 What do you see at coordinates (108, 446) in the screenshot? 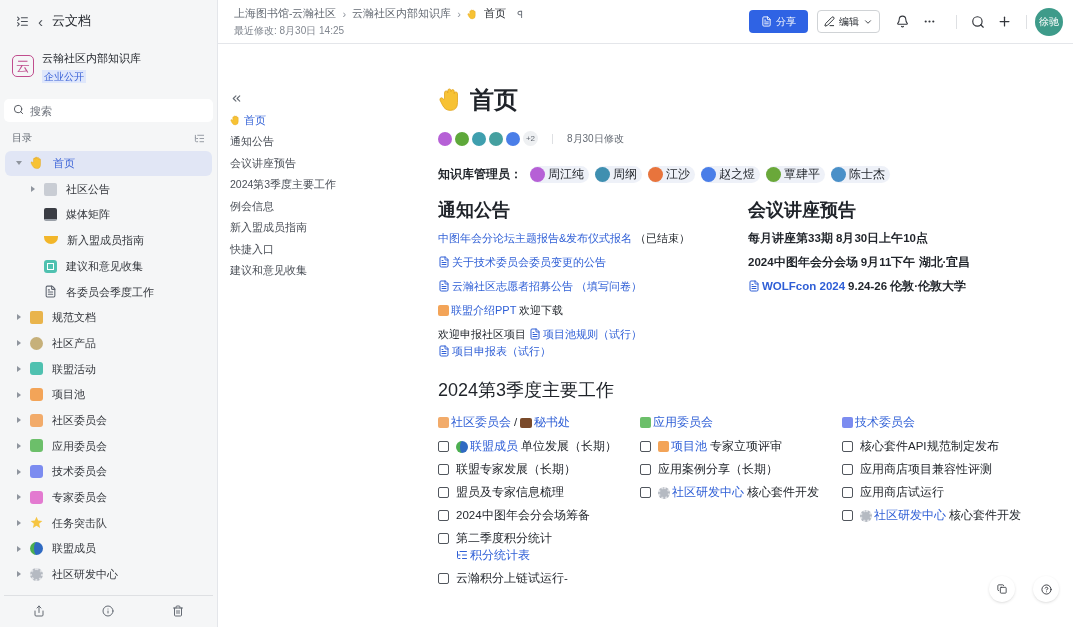
I see `sidebar-item: 应用委员会` at bounding box center [108, 446].